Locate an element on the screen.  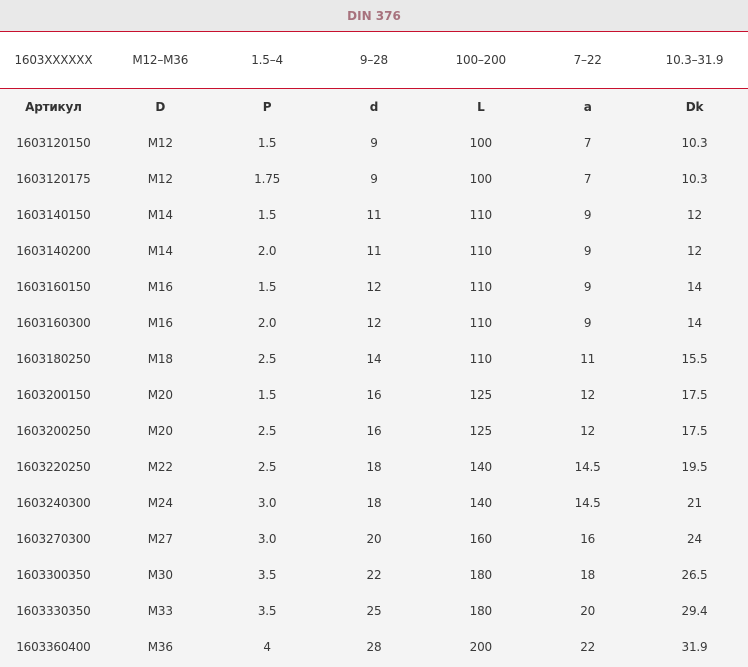
column-header-dk: Dk is located at coordinates (694, 107).